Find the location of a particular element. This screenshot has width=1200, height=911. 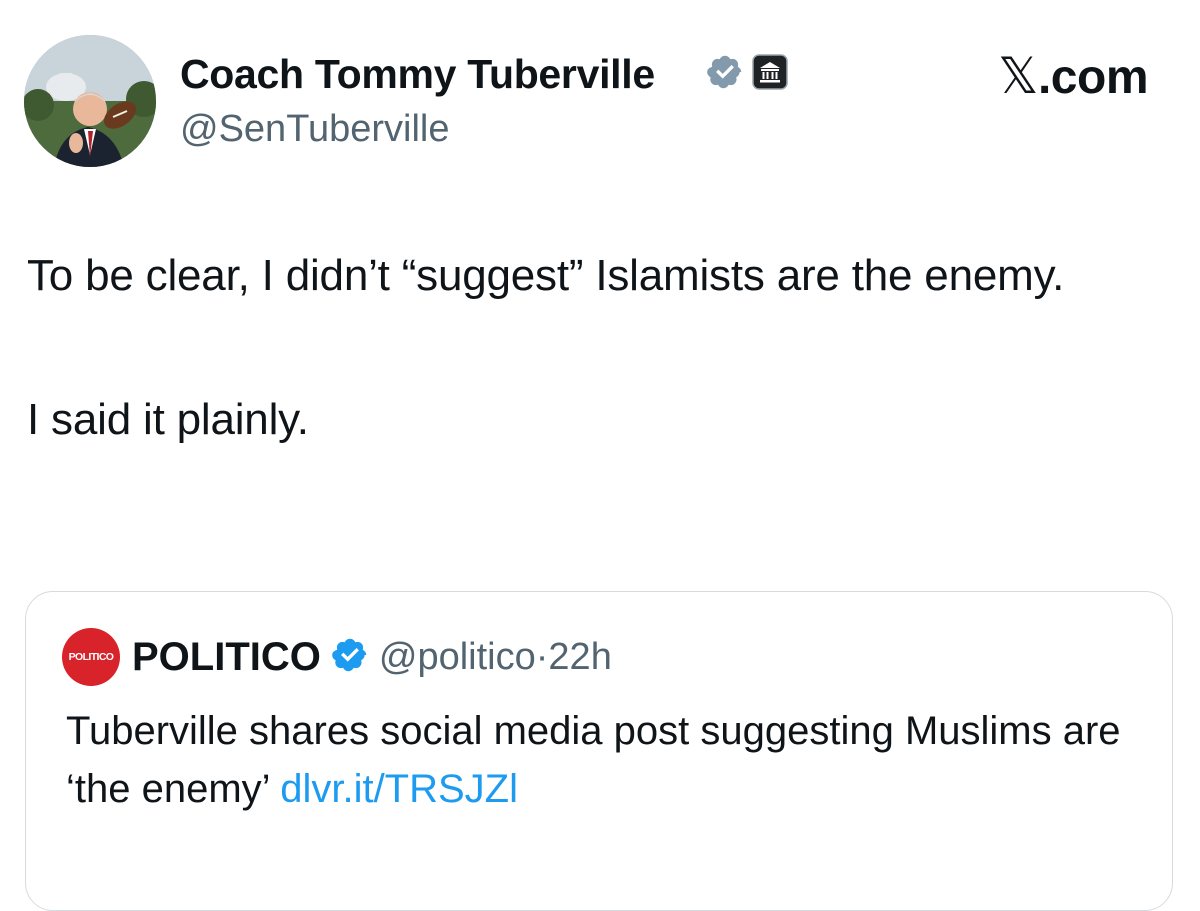

quoted-timestamp: 22h is located at coordinates (579, 657).